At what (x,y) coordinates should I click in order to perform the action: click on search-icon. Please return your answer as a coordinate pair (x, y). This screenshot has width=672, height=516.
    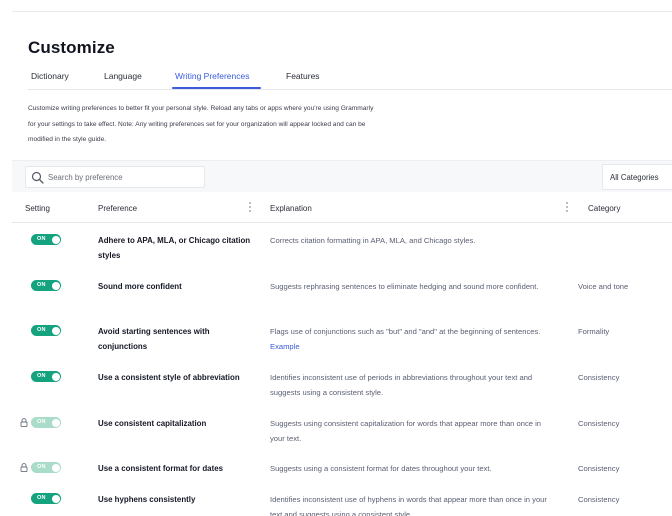
    Looking at the image, I should click on (37, 177).